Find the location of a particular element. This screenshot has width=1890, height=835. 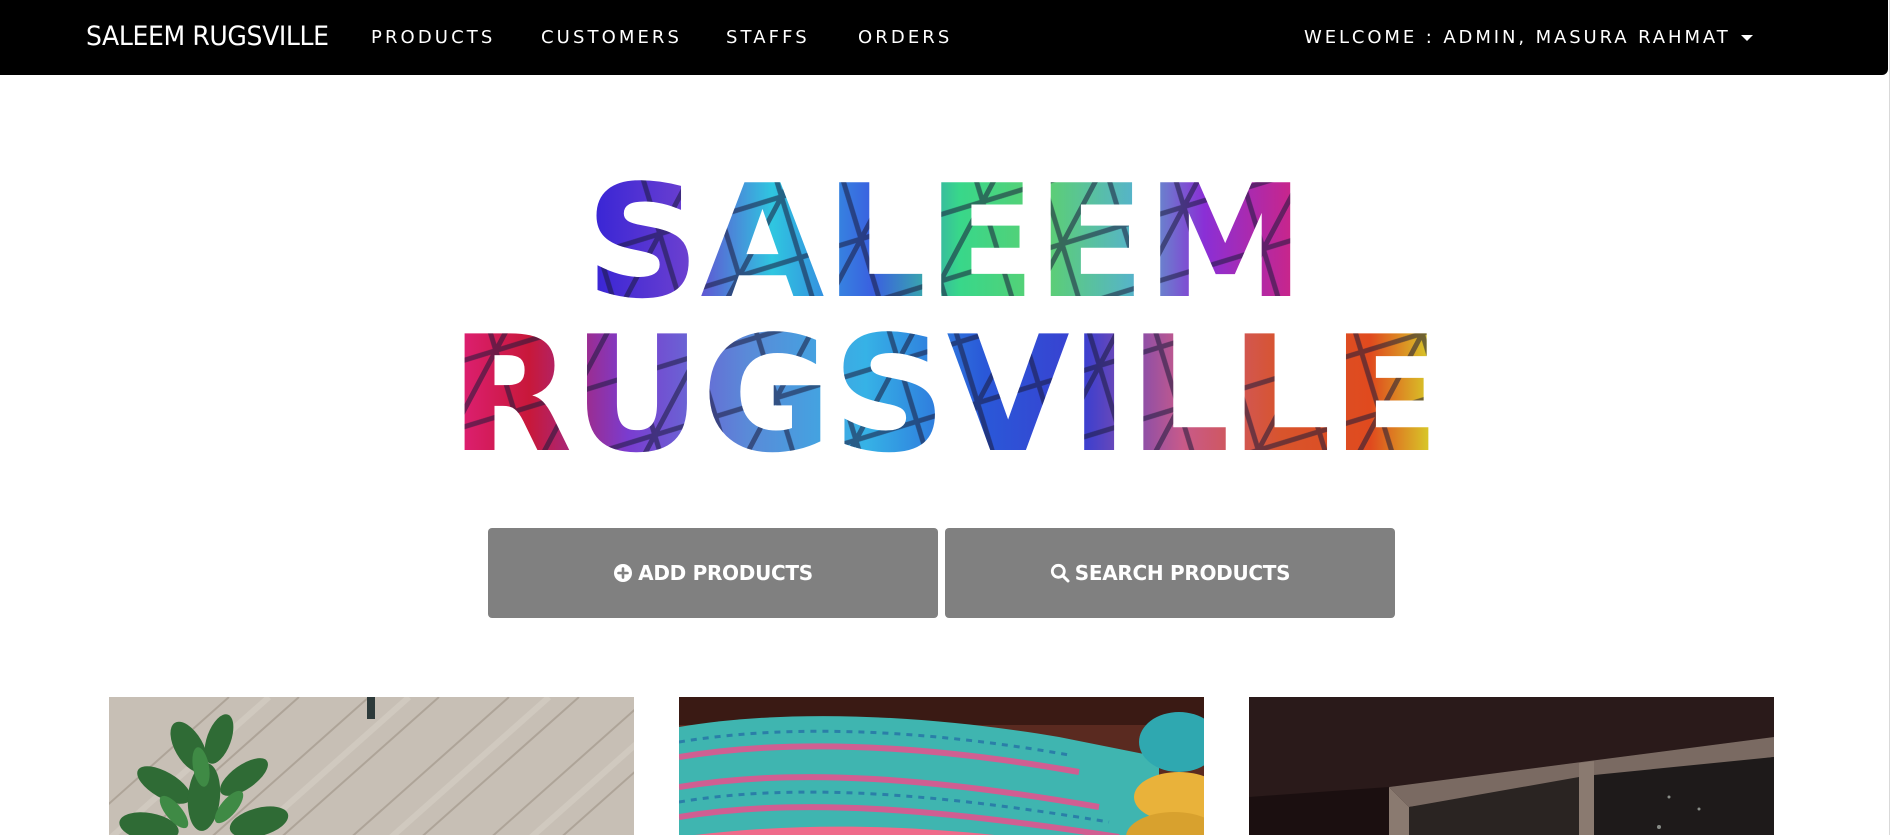

nav-link-staffs: STAFFS is located at coordinates (768, 38).